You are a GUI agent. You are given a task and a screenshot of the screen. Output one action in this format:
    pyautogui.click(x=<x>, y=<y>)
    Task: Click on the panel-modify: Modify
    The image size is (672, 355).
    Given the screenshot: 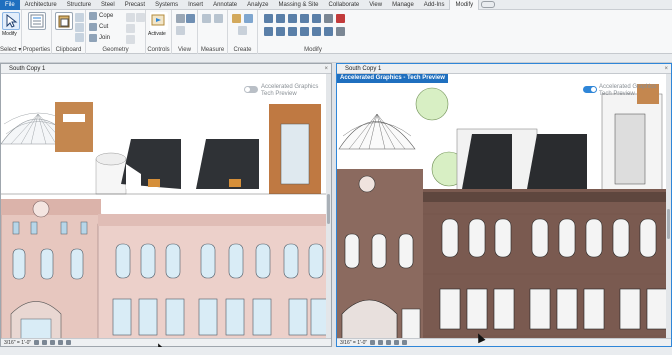 What is the action you would take?
    pyautogui.click(x=313, y=32)
    